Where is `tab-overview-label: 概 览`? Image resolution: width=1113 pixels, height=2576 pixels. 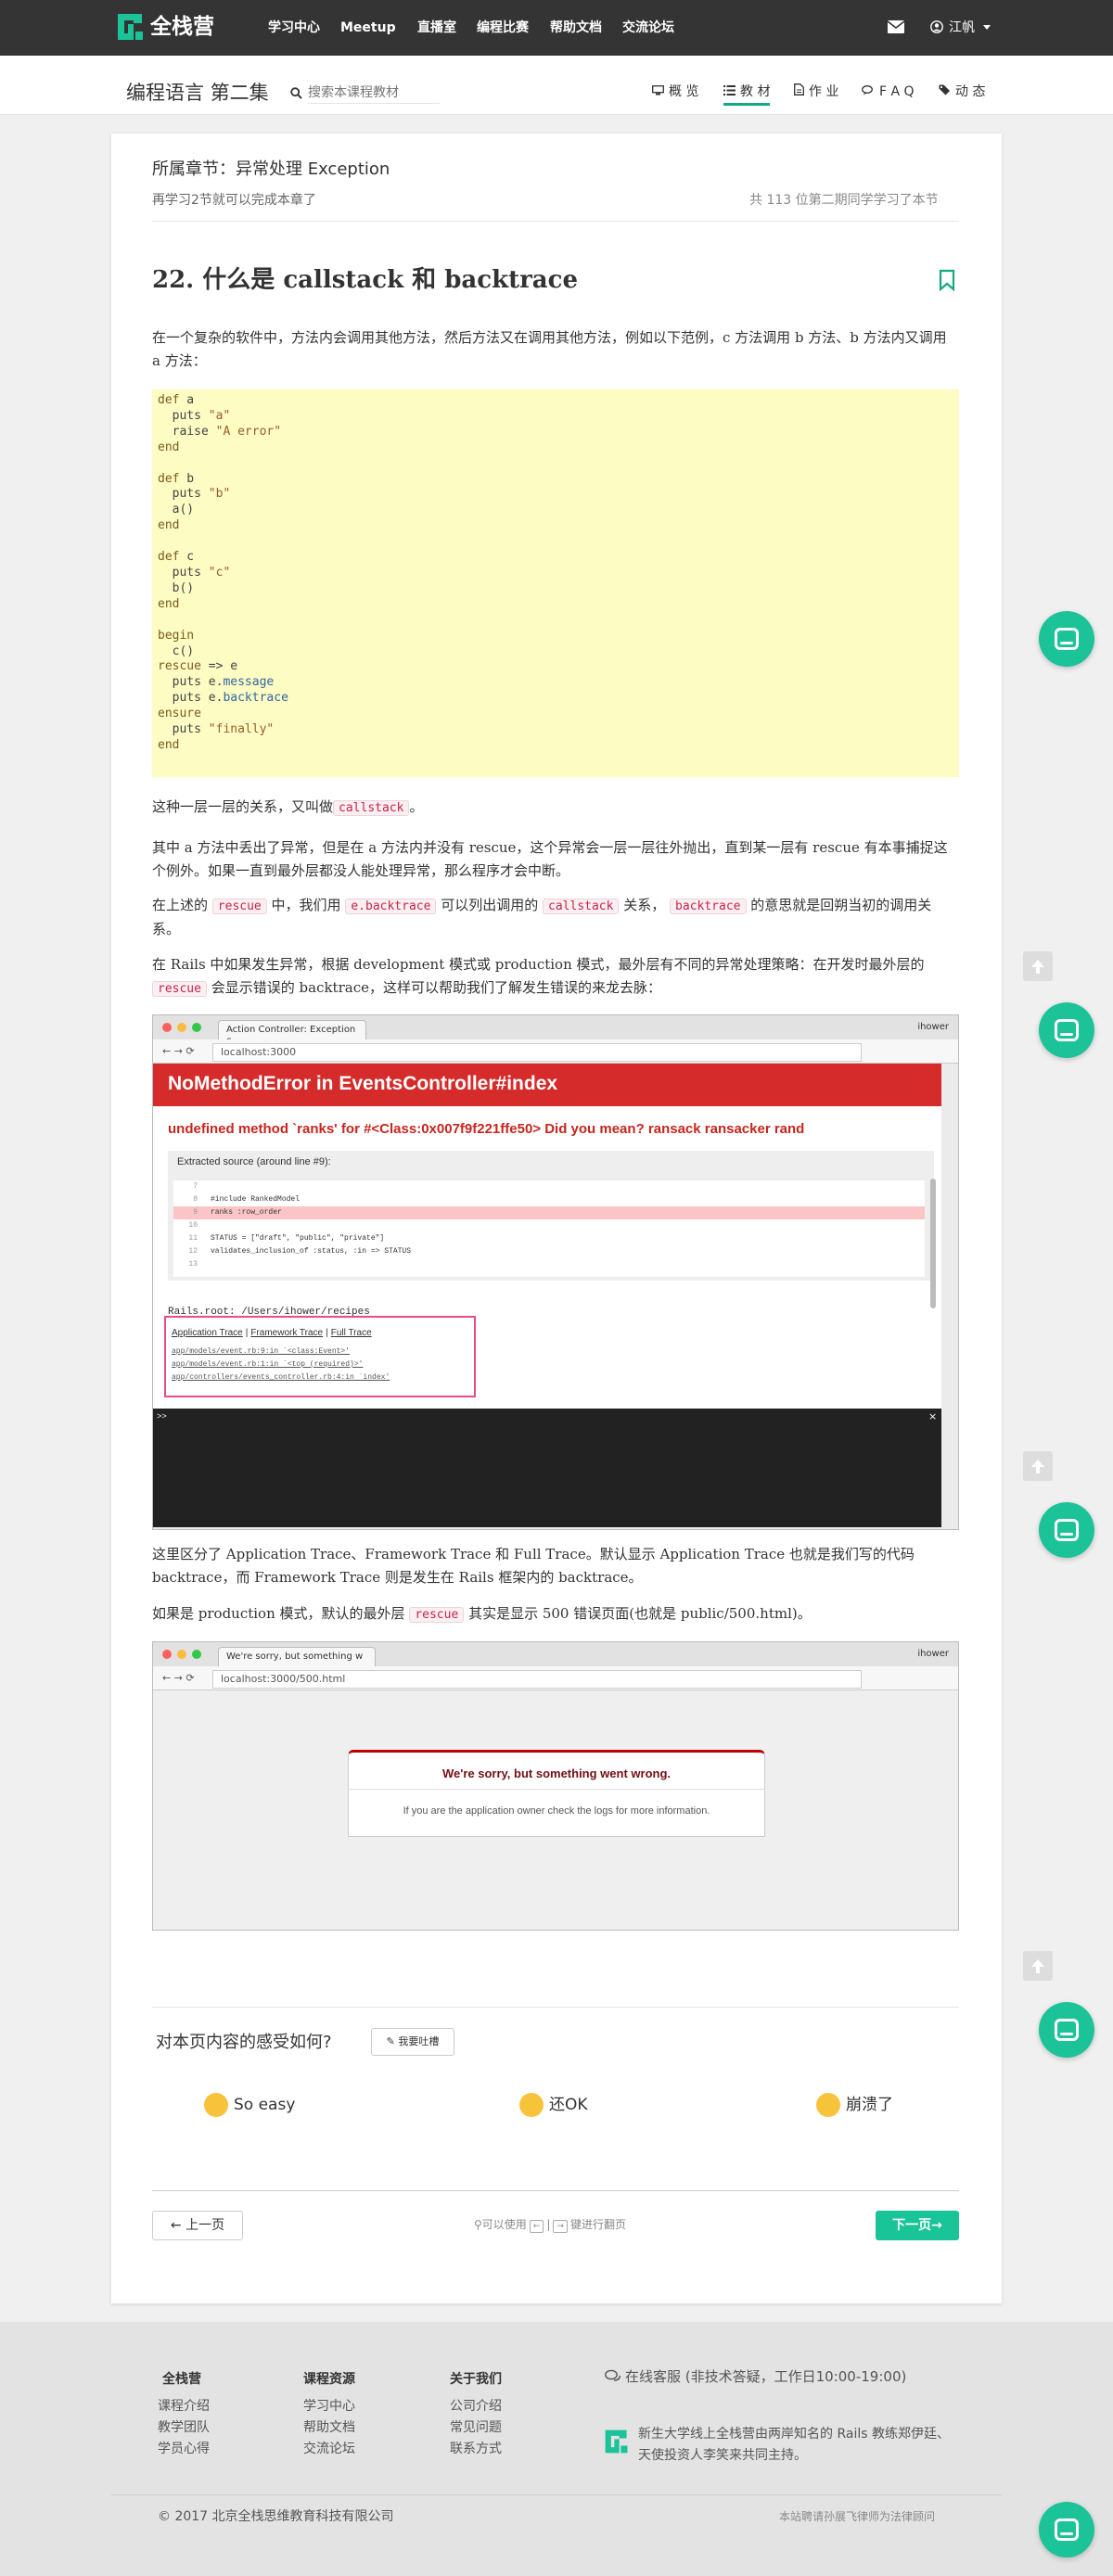 tab-overview-label: 概 览 is located at coordinates (684, 92).